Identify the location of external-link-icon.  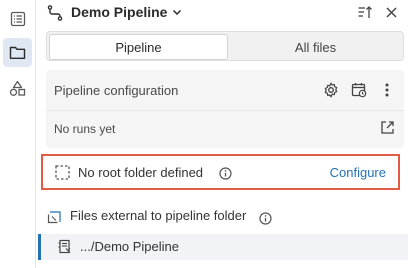
(387, 127).